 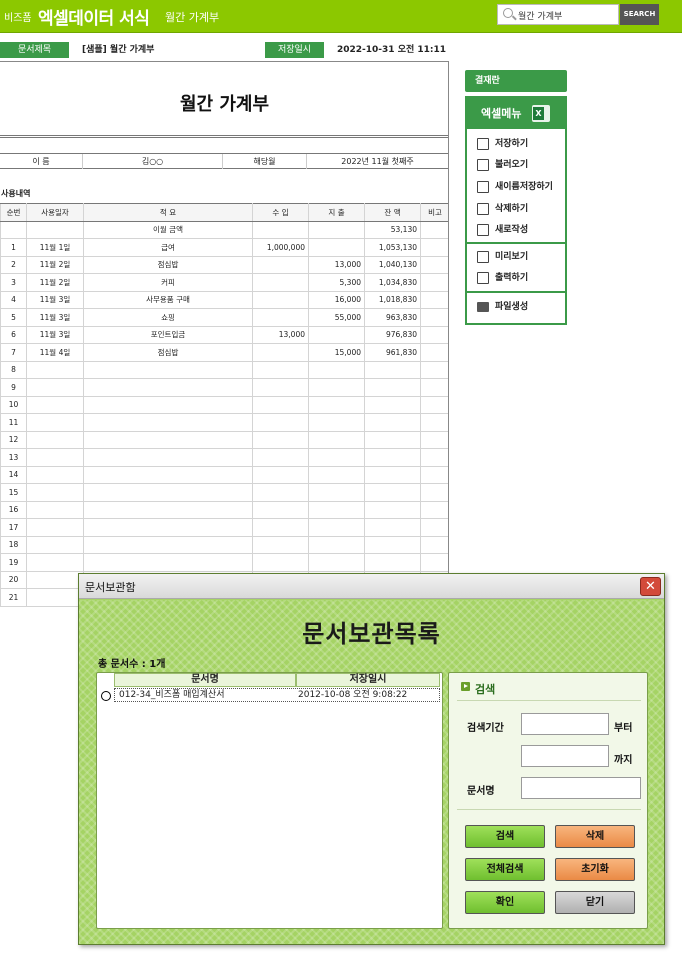 I want to click on row-balance: 976,830, so click(x=392, y=334).